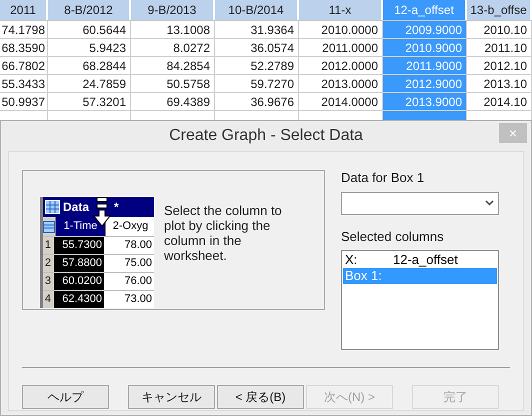 This screenshot has width=532, height=416. What do you see at coordinates (81, 226) in the screenshot?
I see `column-header: 1-Time` at bounding box center [81, 226].